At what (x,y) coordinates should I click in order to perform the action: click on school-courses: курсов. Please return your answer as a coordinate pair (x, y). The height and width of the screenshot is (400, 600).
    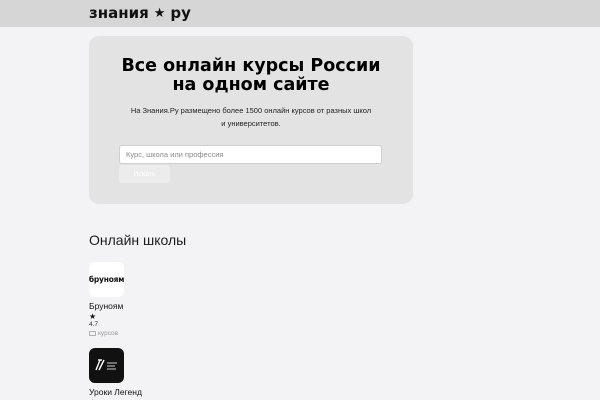
    Looking at the image, I should click on (149, 333).